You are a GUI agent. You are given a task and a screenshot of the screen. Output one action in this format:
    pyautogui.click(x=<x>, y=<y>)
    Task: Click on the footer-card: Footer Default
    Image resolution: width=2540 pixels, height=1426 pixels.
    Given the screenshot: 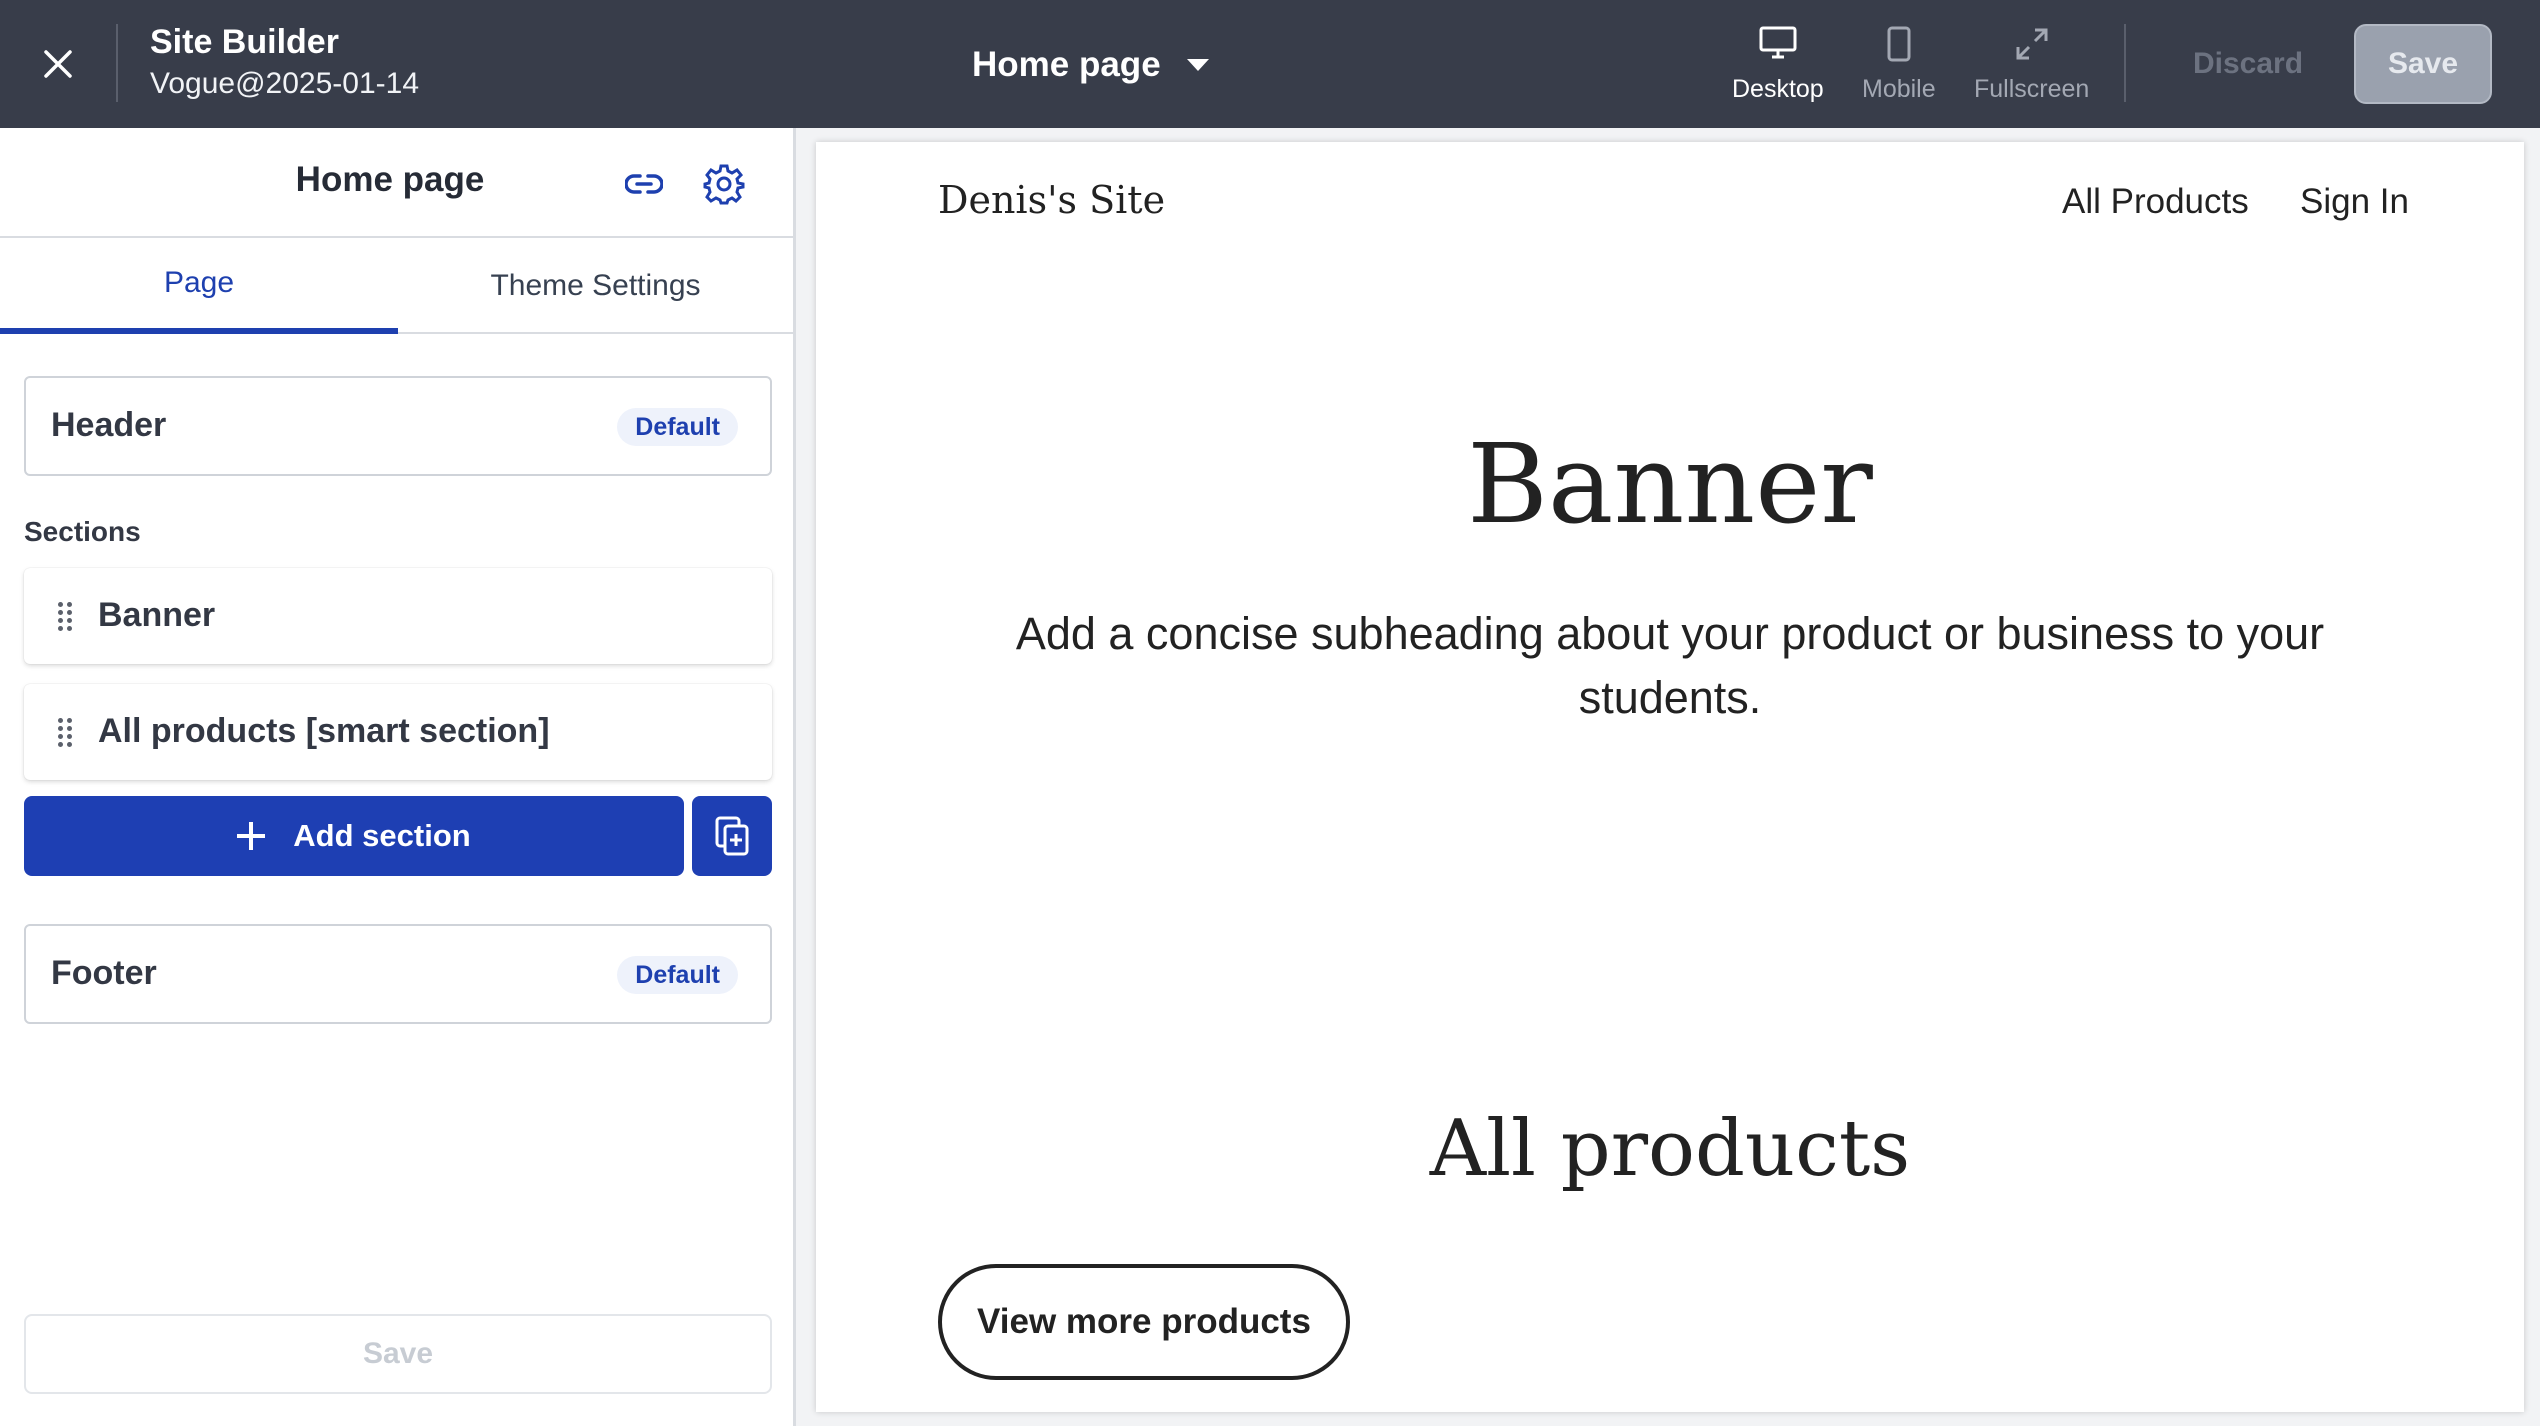 What is the action you would take?
    pyautogui.click(x=398, y=974)
    